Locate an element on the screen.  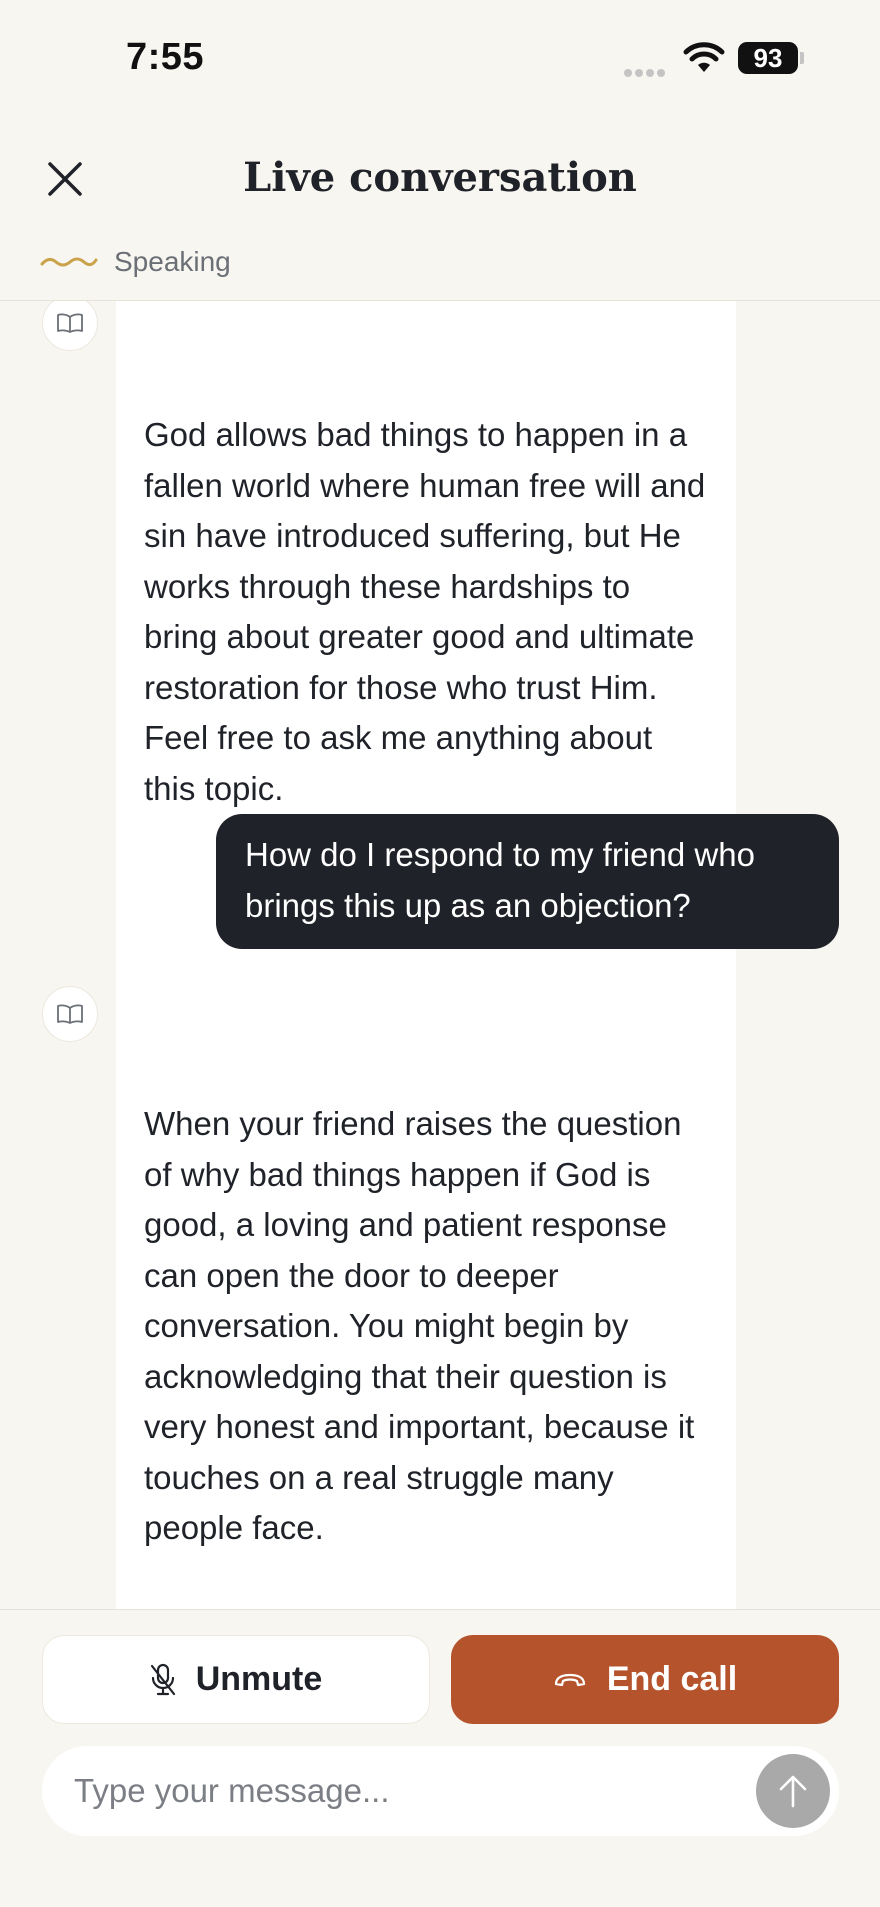
end-call-button: End call is located at coordinates (645, 1679).